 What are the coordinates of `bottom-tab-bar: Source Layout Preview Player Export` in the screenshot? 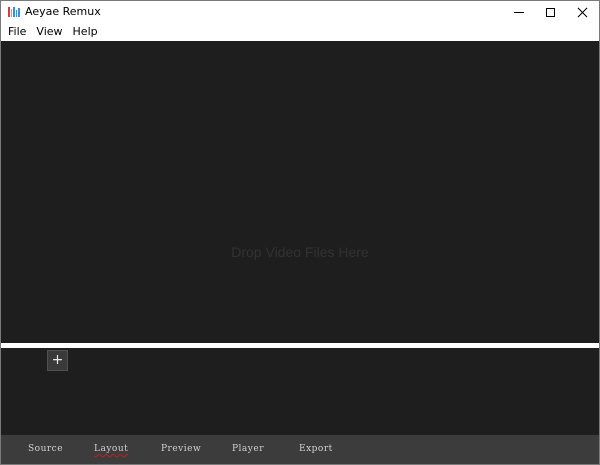 It's located at (300, 449).